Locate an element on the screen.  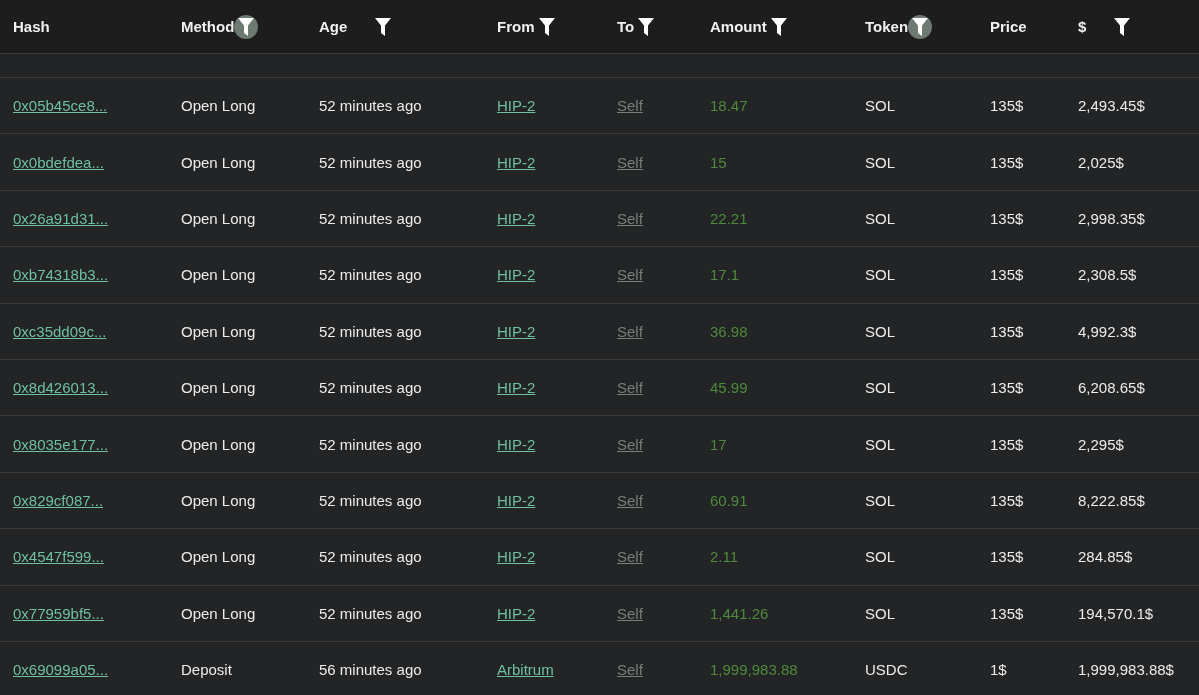
column-header: To is located at coordinates (626, 26).